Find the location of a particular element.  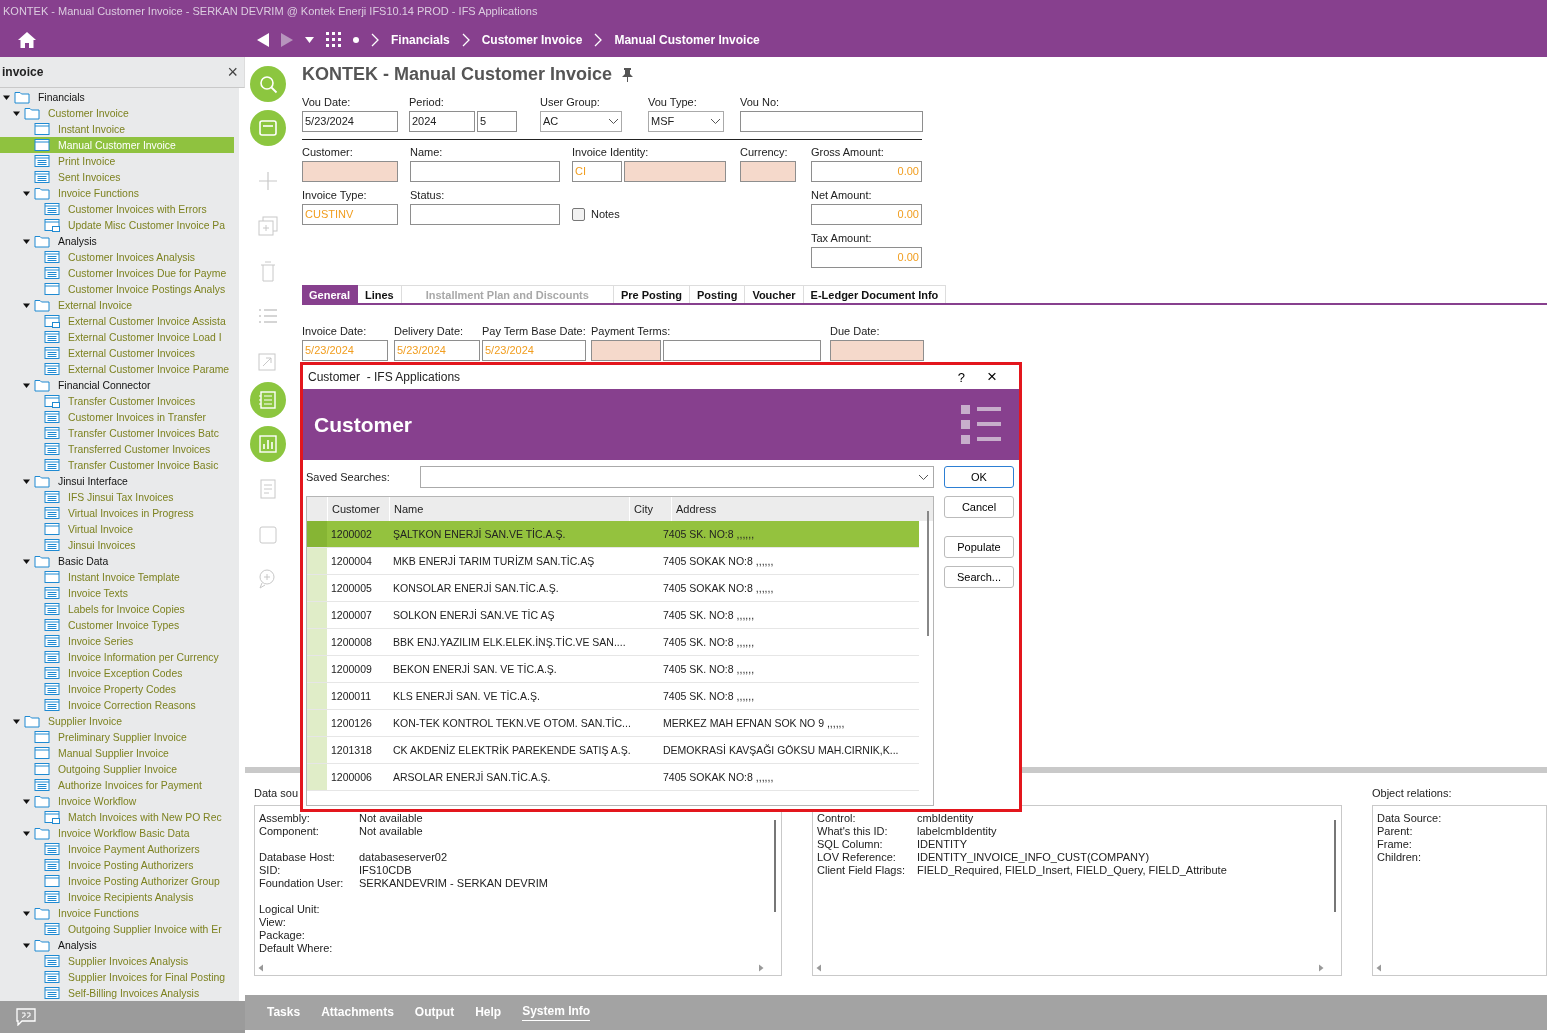

tree-item: External Invoice is located at coordinates (117, 305).